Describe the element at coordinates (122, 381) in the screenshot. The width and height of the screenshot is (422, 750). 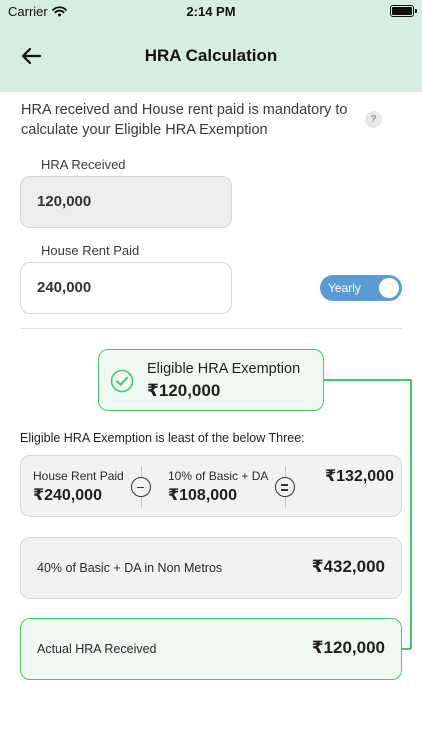
I see `check-circle-icon` at that location.